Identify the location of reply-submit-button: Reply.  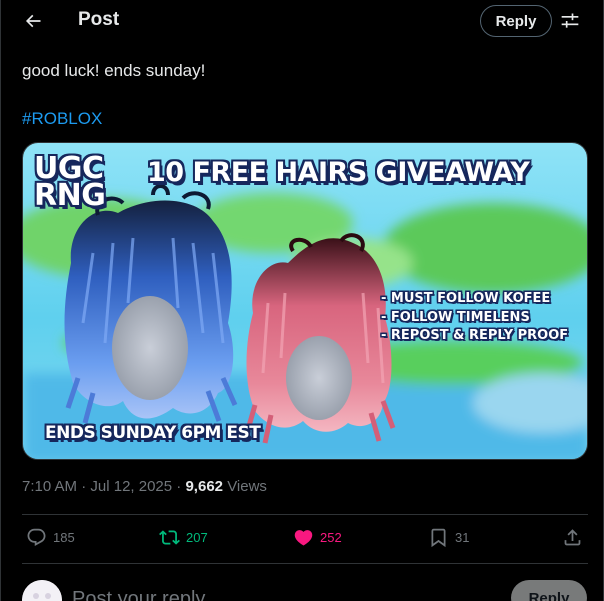
(549, 590).